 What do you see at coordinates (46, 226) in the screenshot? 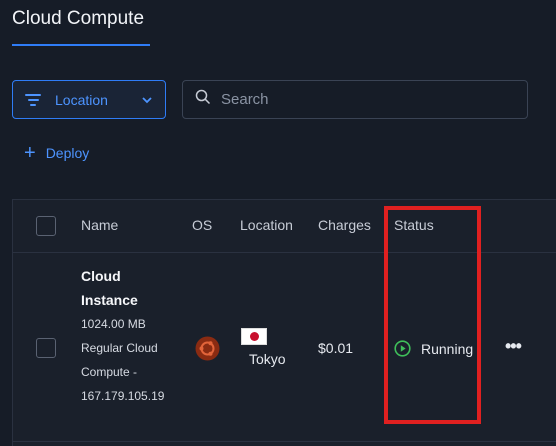
I see `select-all-checkbox` at bounding box center [46, 226].